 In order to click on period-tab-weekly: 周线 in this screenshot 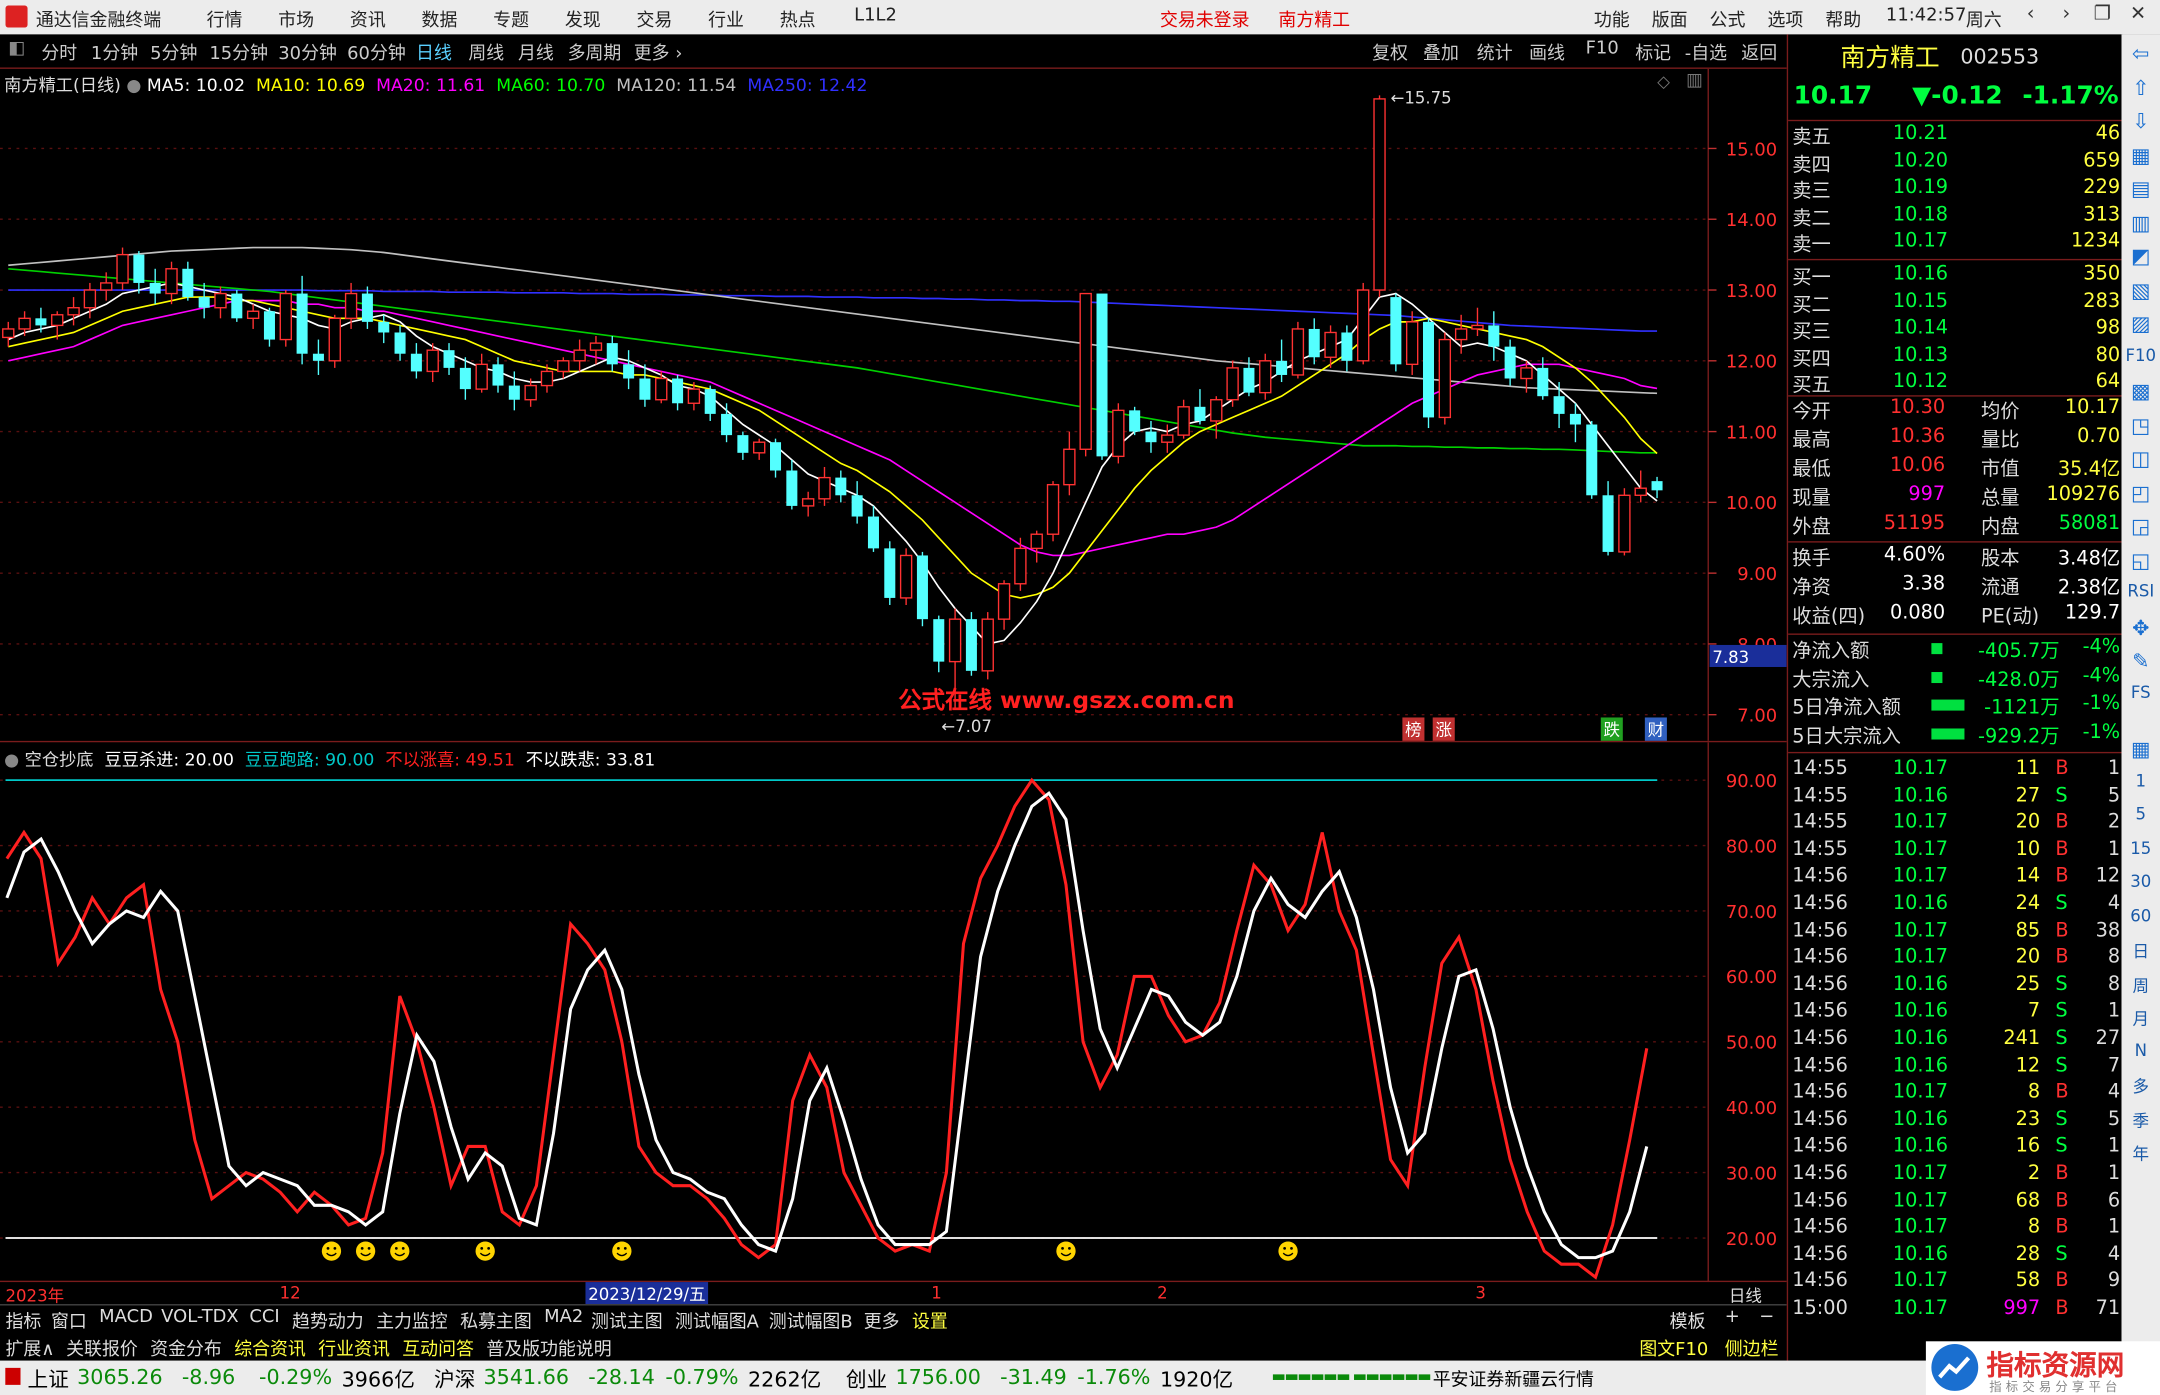, I will do `click(486, 52)`.